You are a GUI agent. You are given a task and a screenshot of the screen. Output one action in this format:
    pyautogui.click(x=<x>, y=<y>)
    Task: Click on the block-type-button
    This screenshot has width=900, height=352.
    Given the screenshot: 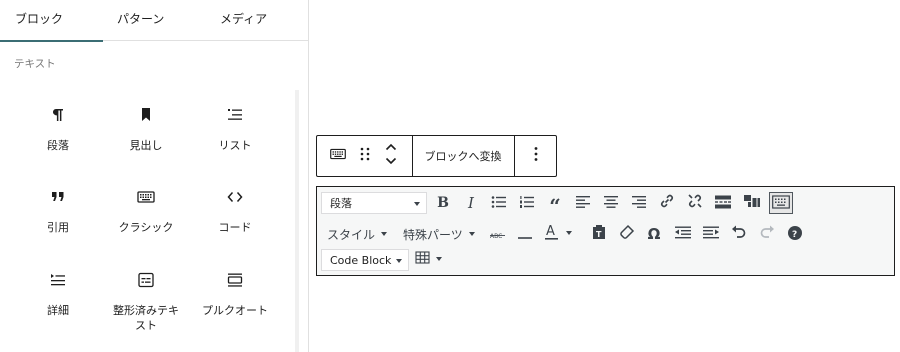 What is the action you would take?
    pyautogui.click(x=338, y=156)
    